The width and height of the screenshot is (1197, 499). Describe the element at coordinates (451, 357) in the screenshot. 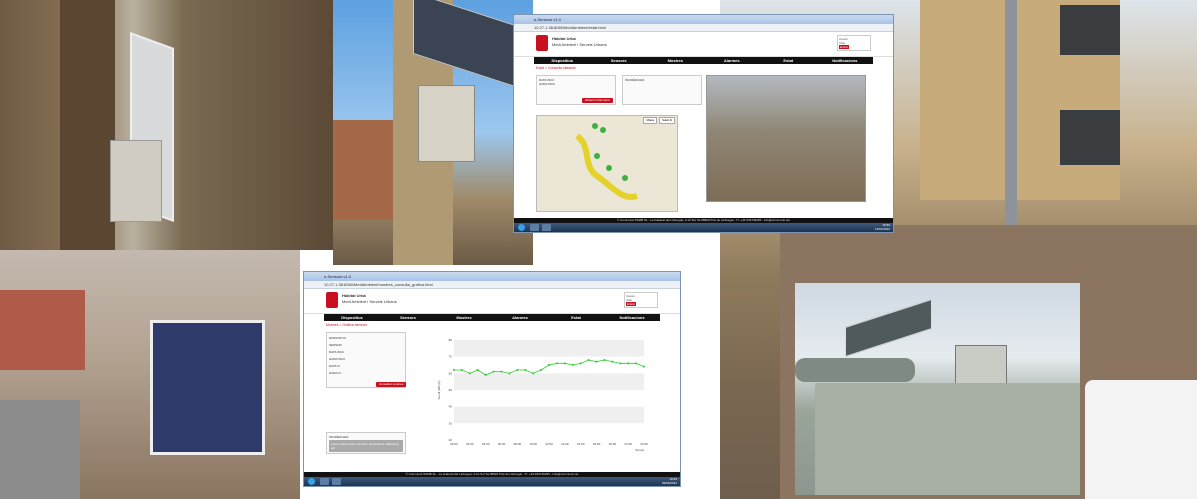

I see `y-tick-label: 70` at that location.